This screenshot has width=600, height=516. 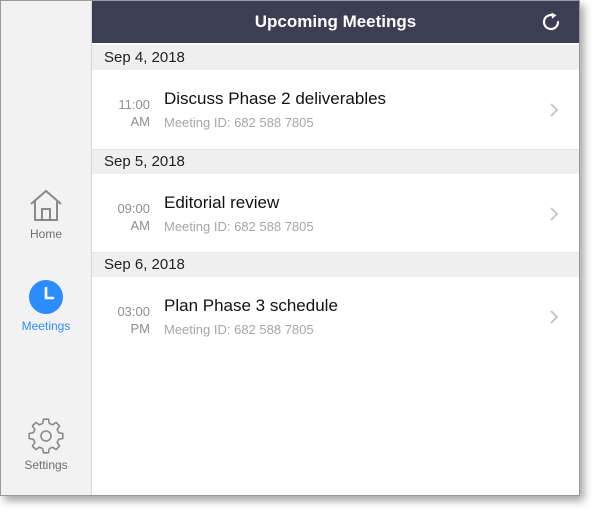 I want to click on meeting-time: 03:00 PM, so click(x=121, y=320).